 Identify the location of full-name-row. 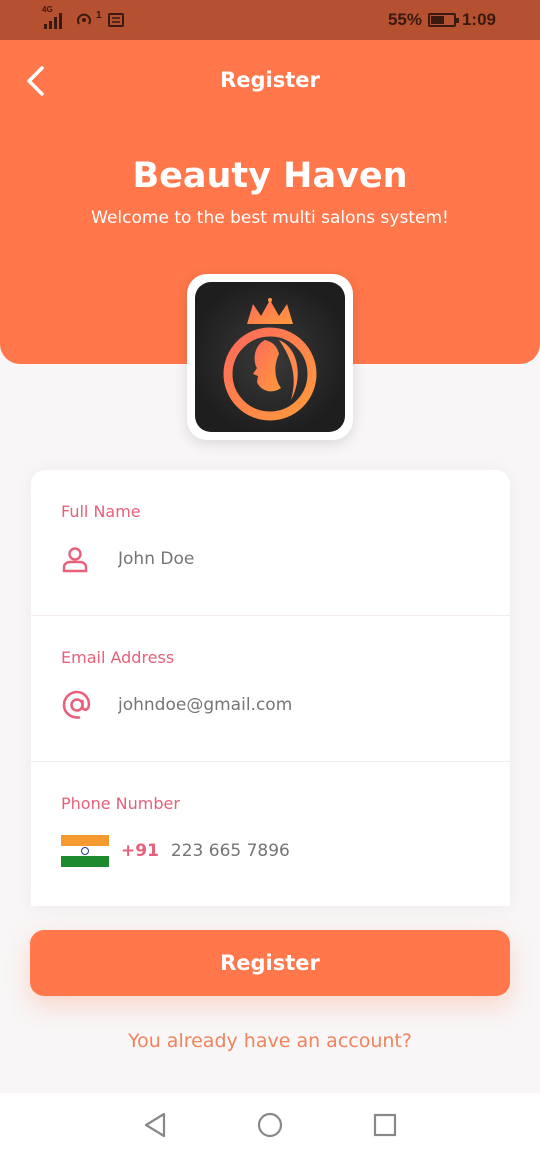
(275, 559).